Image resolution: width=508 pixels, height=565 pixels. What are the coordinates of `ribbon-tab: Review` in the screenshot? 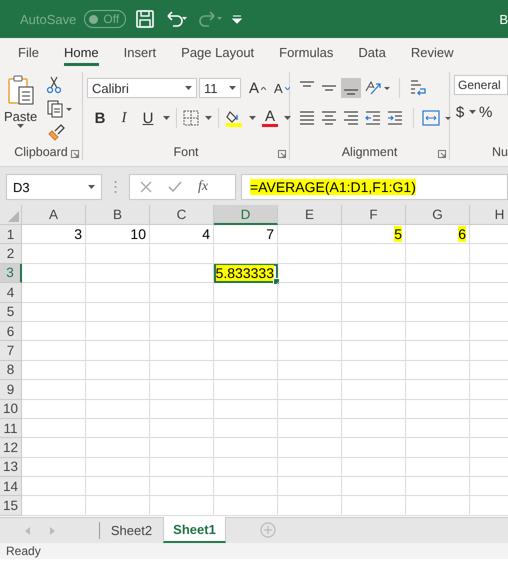 It's located at (432, 52).